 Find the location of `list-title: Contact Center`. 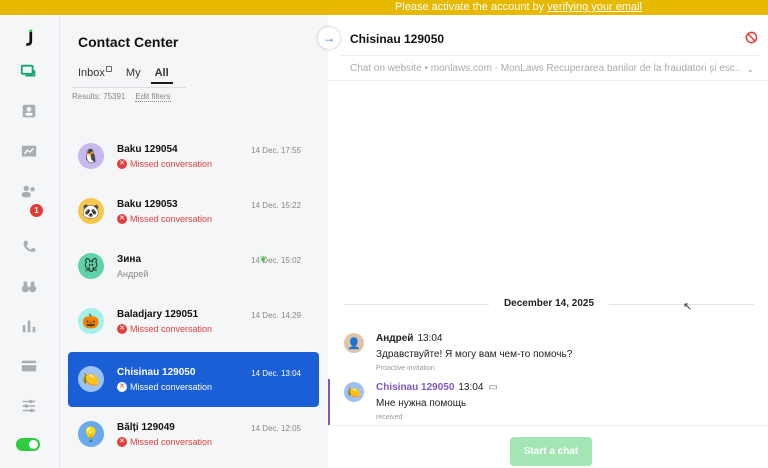

list-title: Contact Center is located at coordinates (128, 42).